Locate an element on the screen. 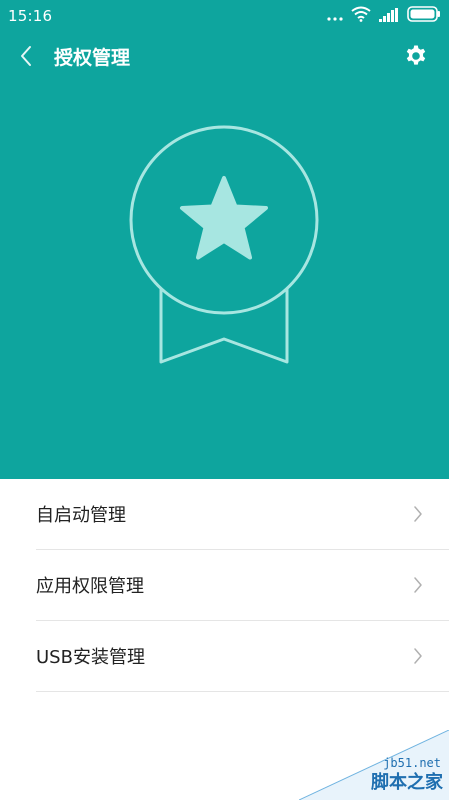 This screenshot has width=449, height=800. back-button is located at coordinates (26, 56).